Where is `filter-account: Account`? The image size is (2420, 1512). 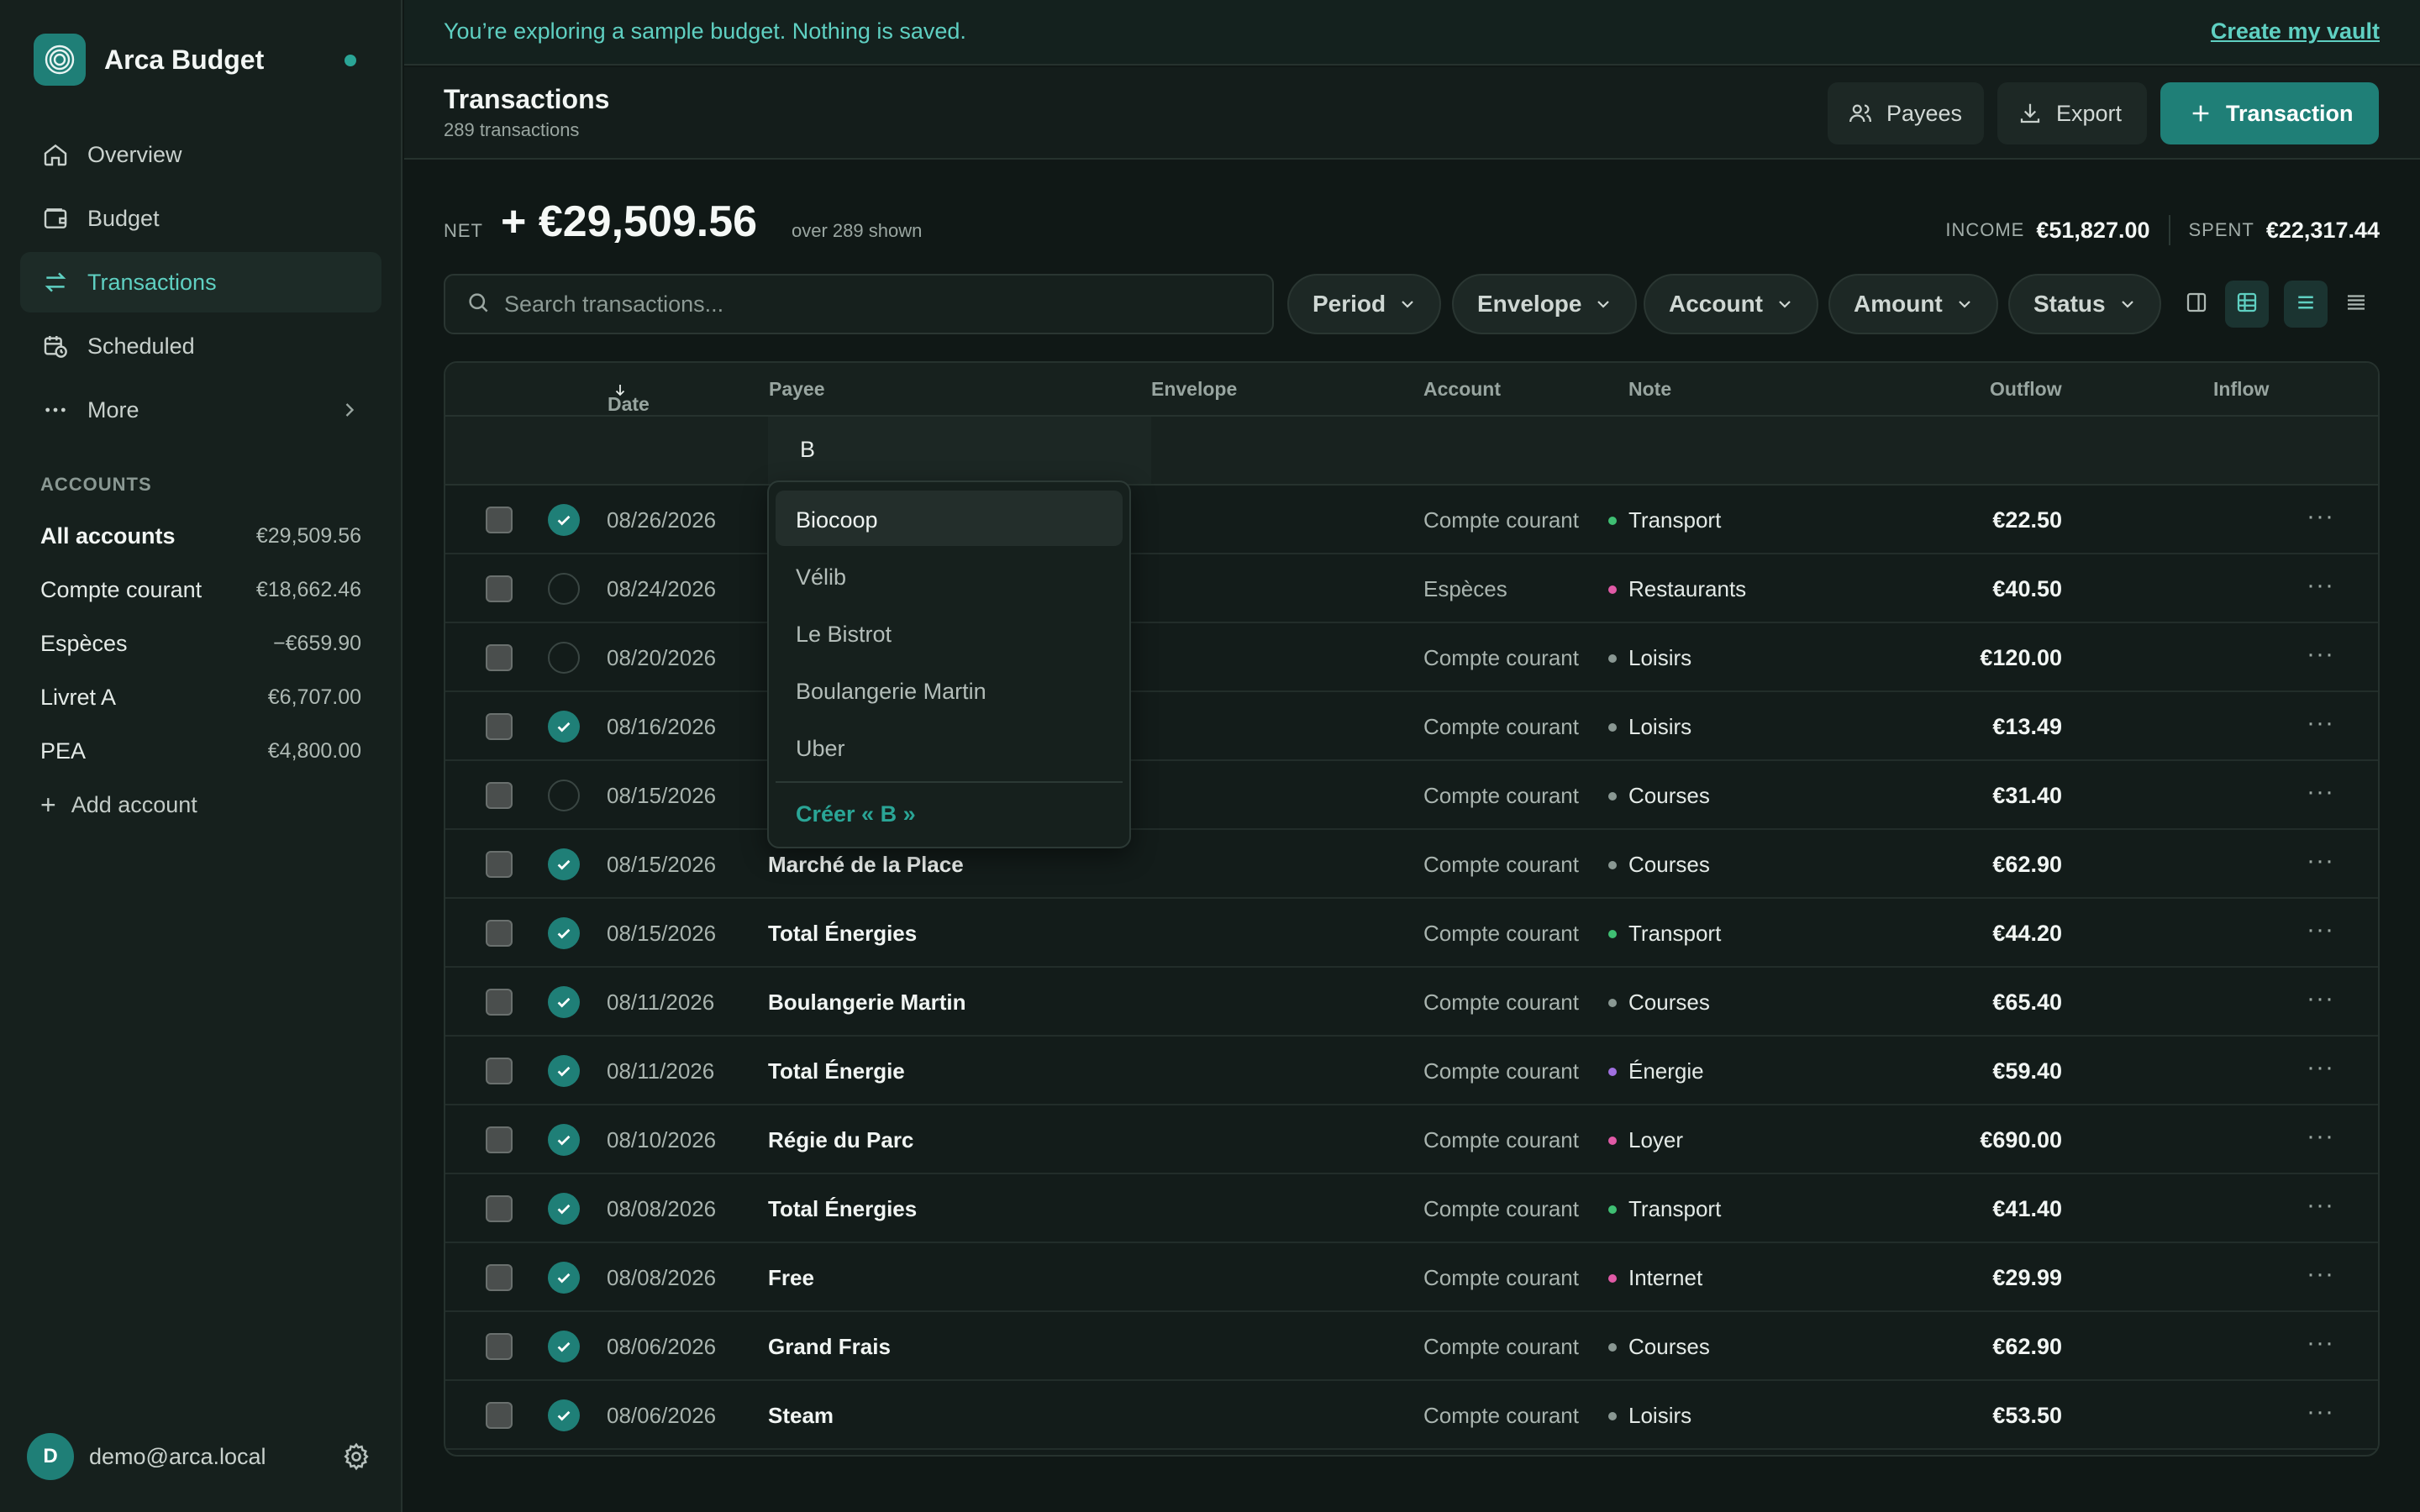
filter-account: Account is located at coordinates (1731, 304).